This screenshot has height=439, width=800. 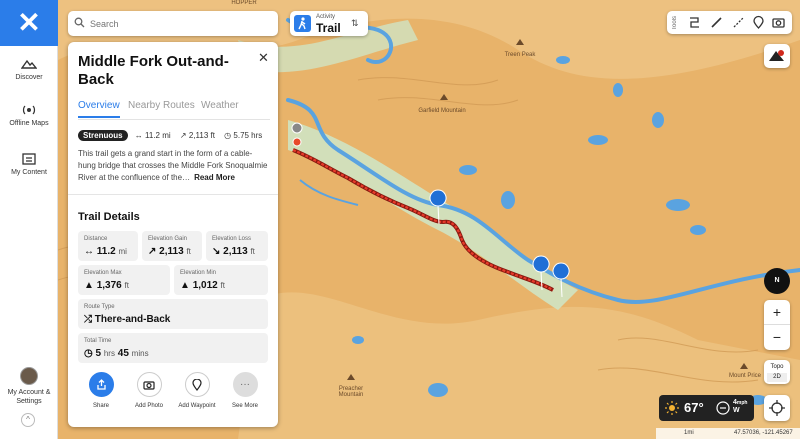 I want to click on map-style-topo: Topo, so click(x=777, y=367).